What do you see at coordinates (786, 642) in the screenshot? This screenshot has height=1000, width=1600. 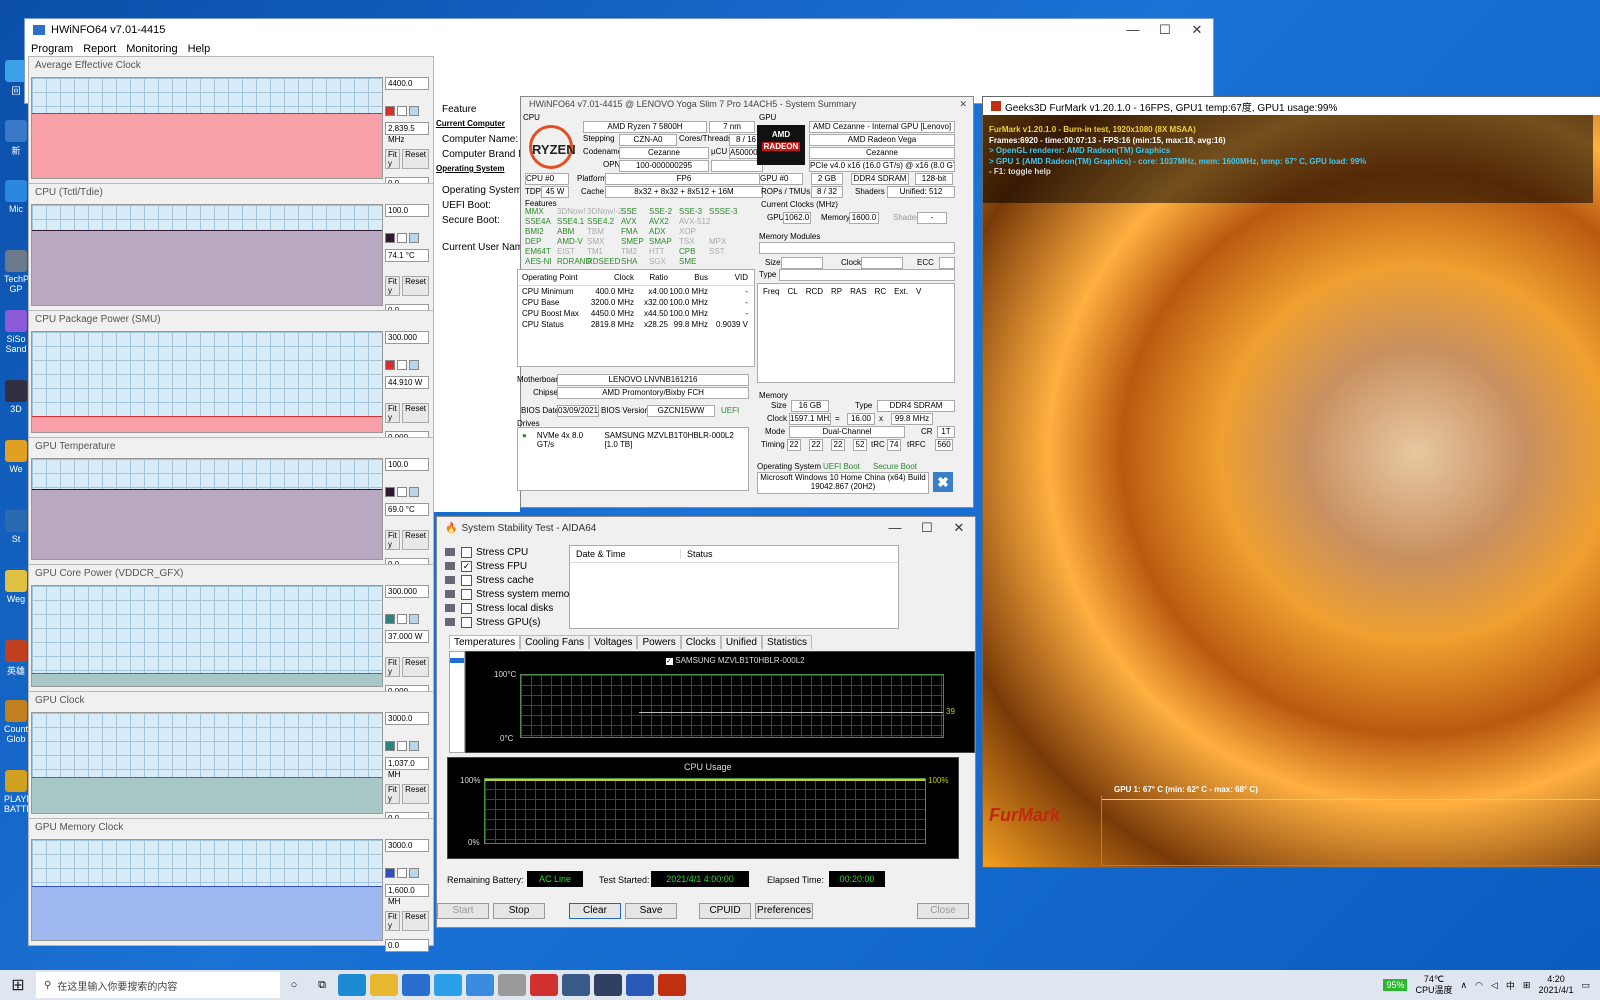 I see `aida-tab: Statistics` at bounding box center [786, 642].